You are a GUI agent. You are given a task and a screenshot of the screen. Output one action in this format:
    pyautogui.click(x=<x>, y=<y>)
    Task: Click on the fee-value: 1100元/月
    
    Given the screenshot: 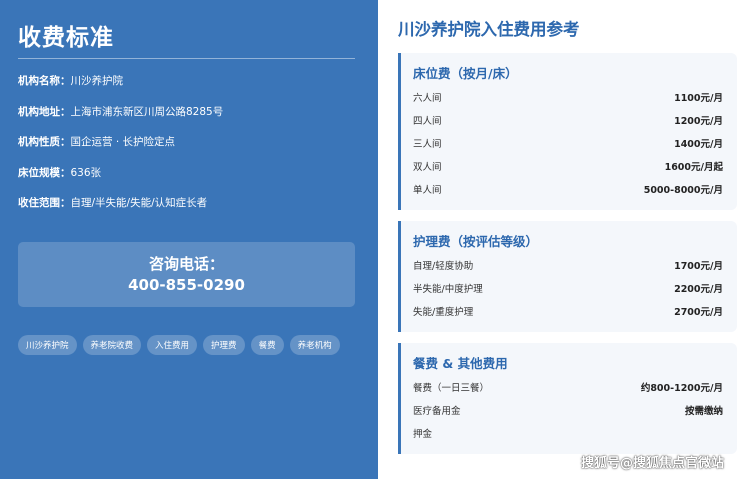 What is the action you would take?
    pyautogui.click(x=698, y=98)
    